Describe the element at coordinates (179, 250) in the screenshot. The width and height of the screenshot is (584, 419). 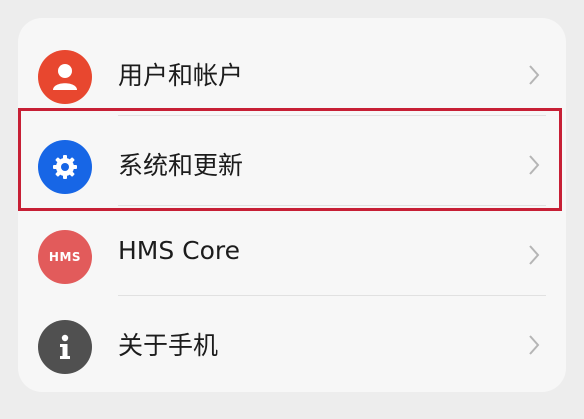
I see `settings-item-label: HMS Core` at that location.